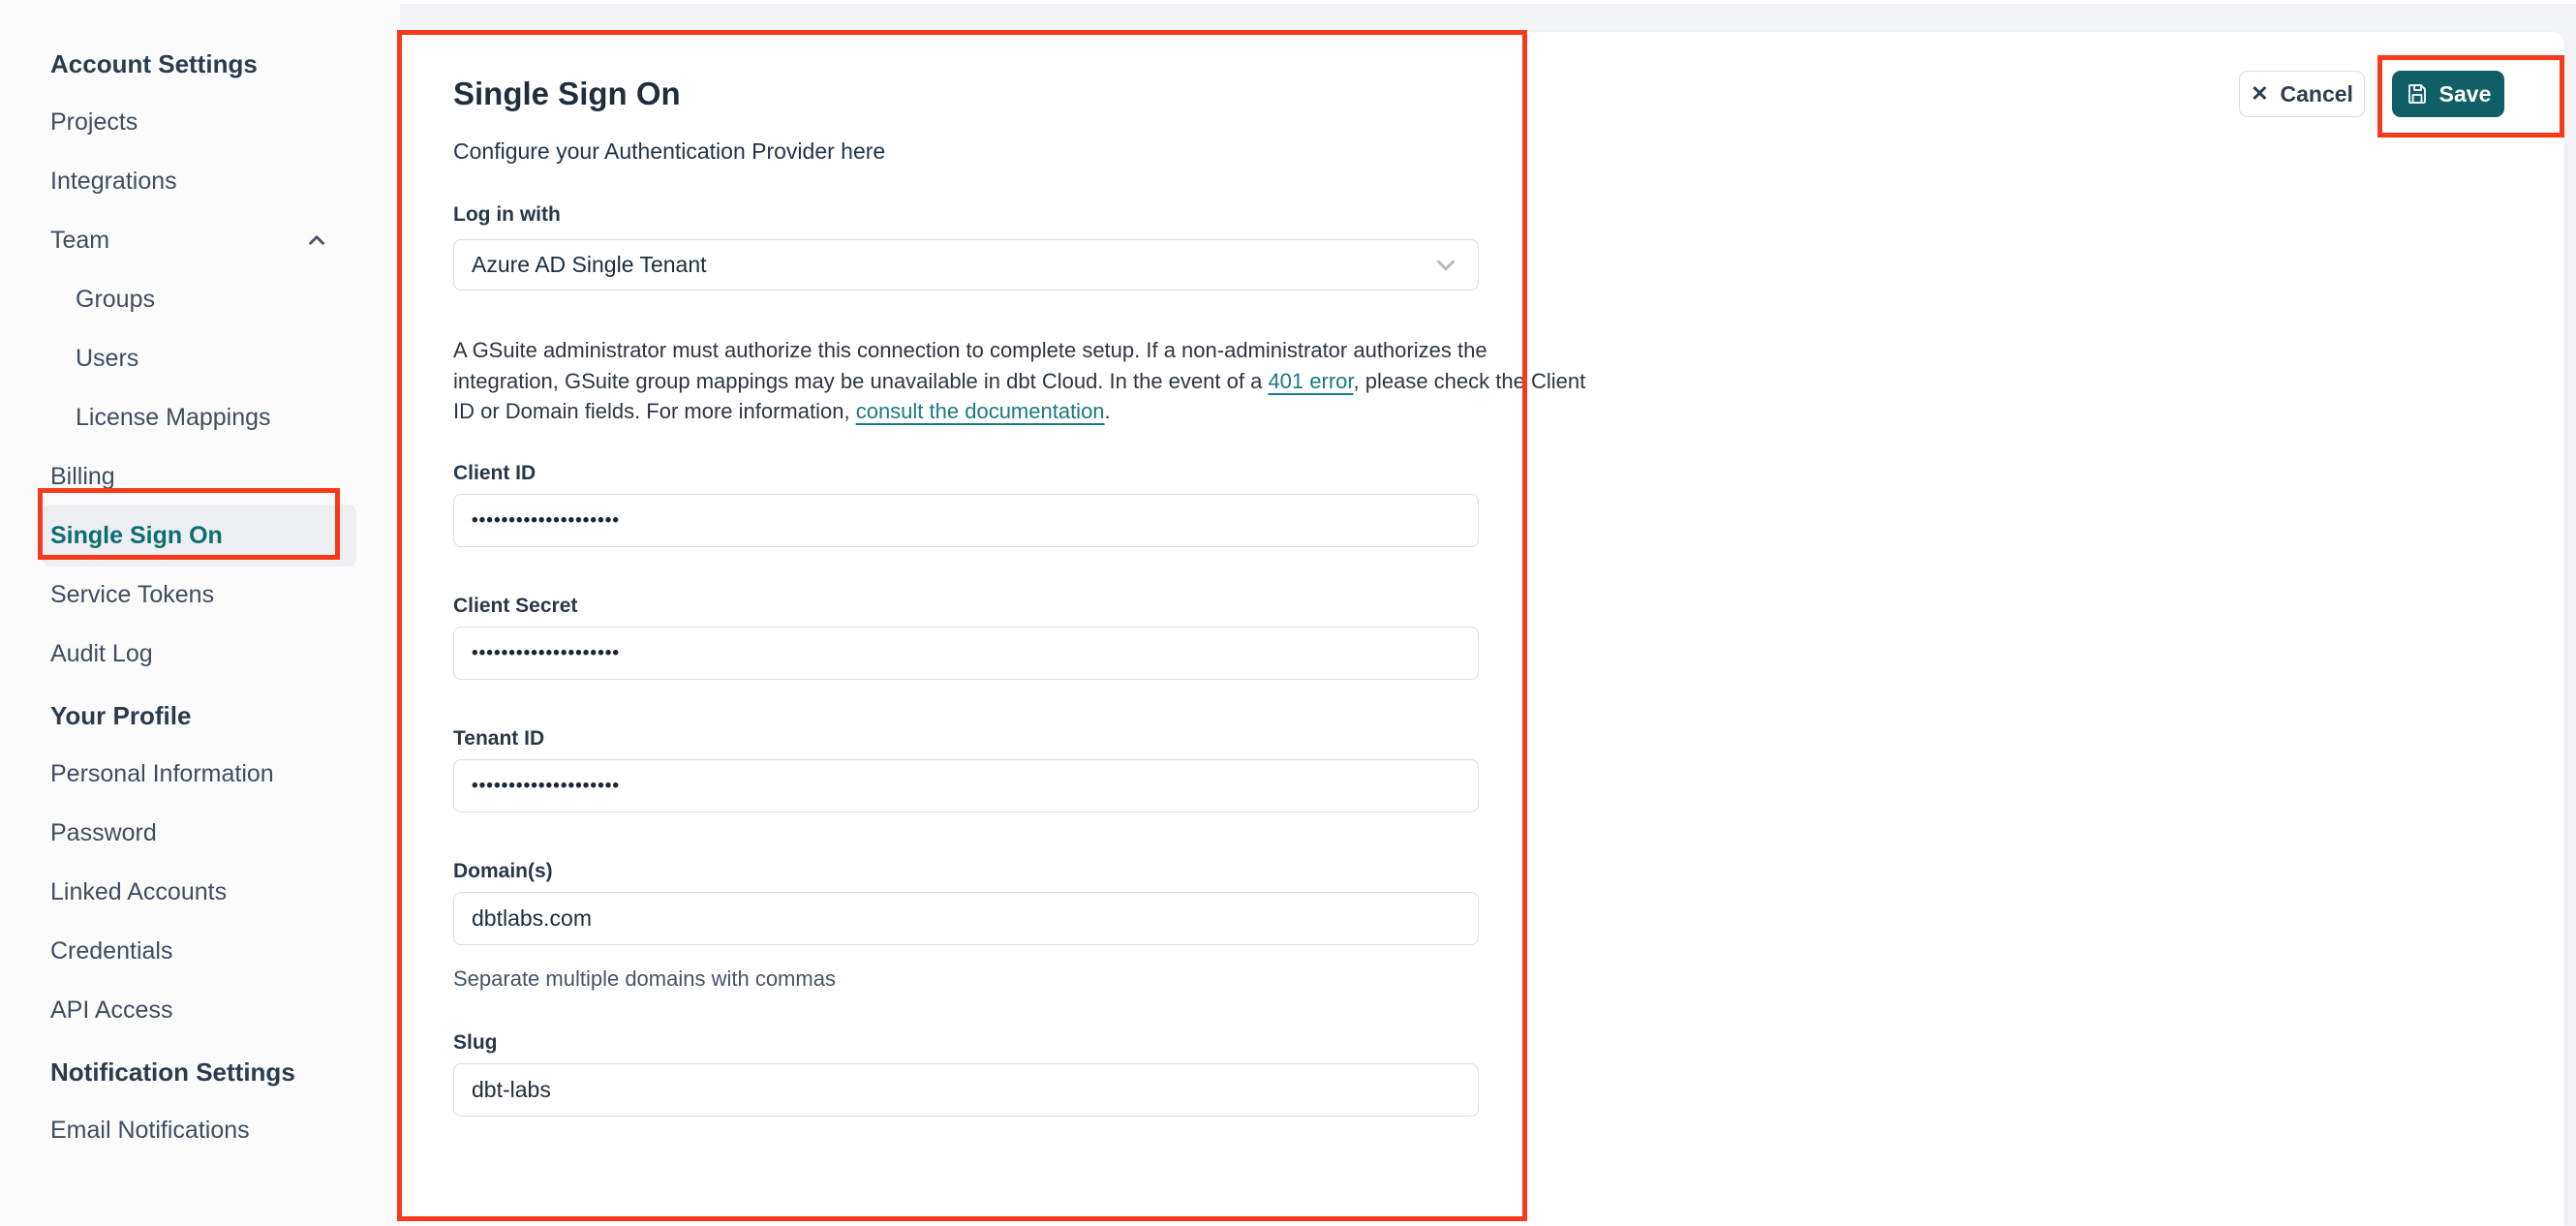 The height and width of the screenshot is (1226, 2576). Describe the element at coordinates (195, 950) in the screenshot. I see `sidebar-item-credentials: Credentials` at that location.